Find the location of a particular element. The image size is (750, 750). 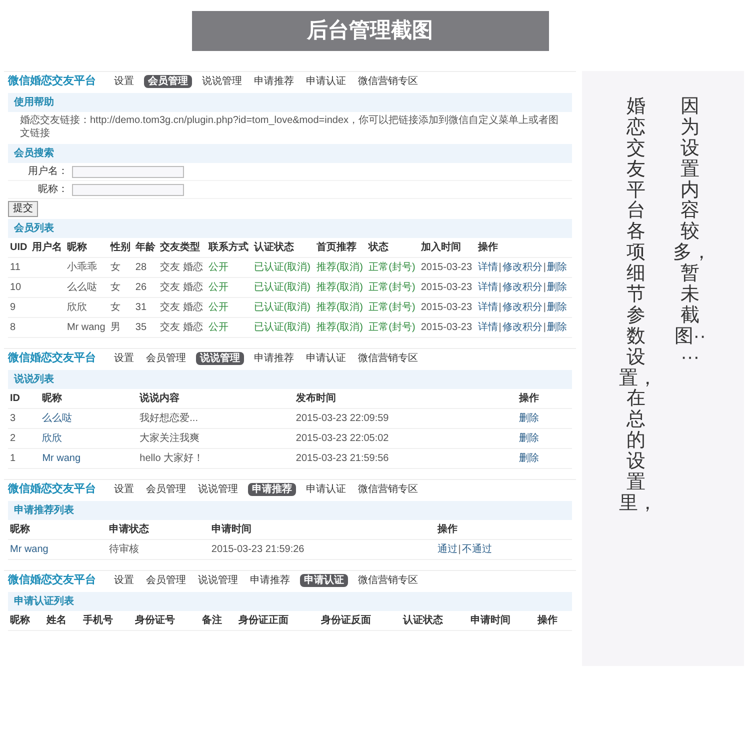

table-cell: 2015-03-23 21:59:26 is located at coordinates (257, 549).